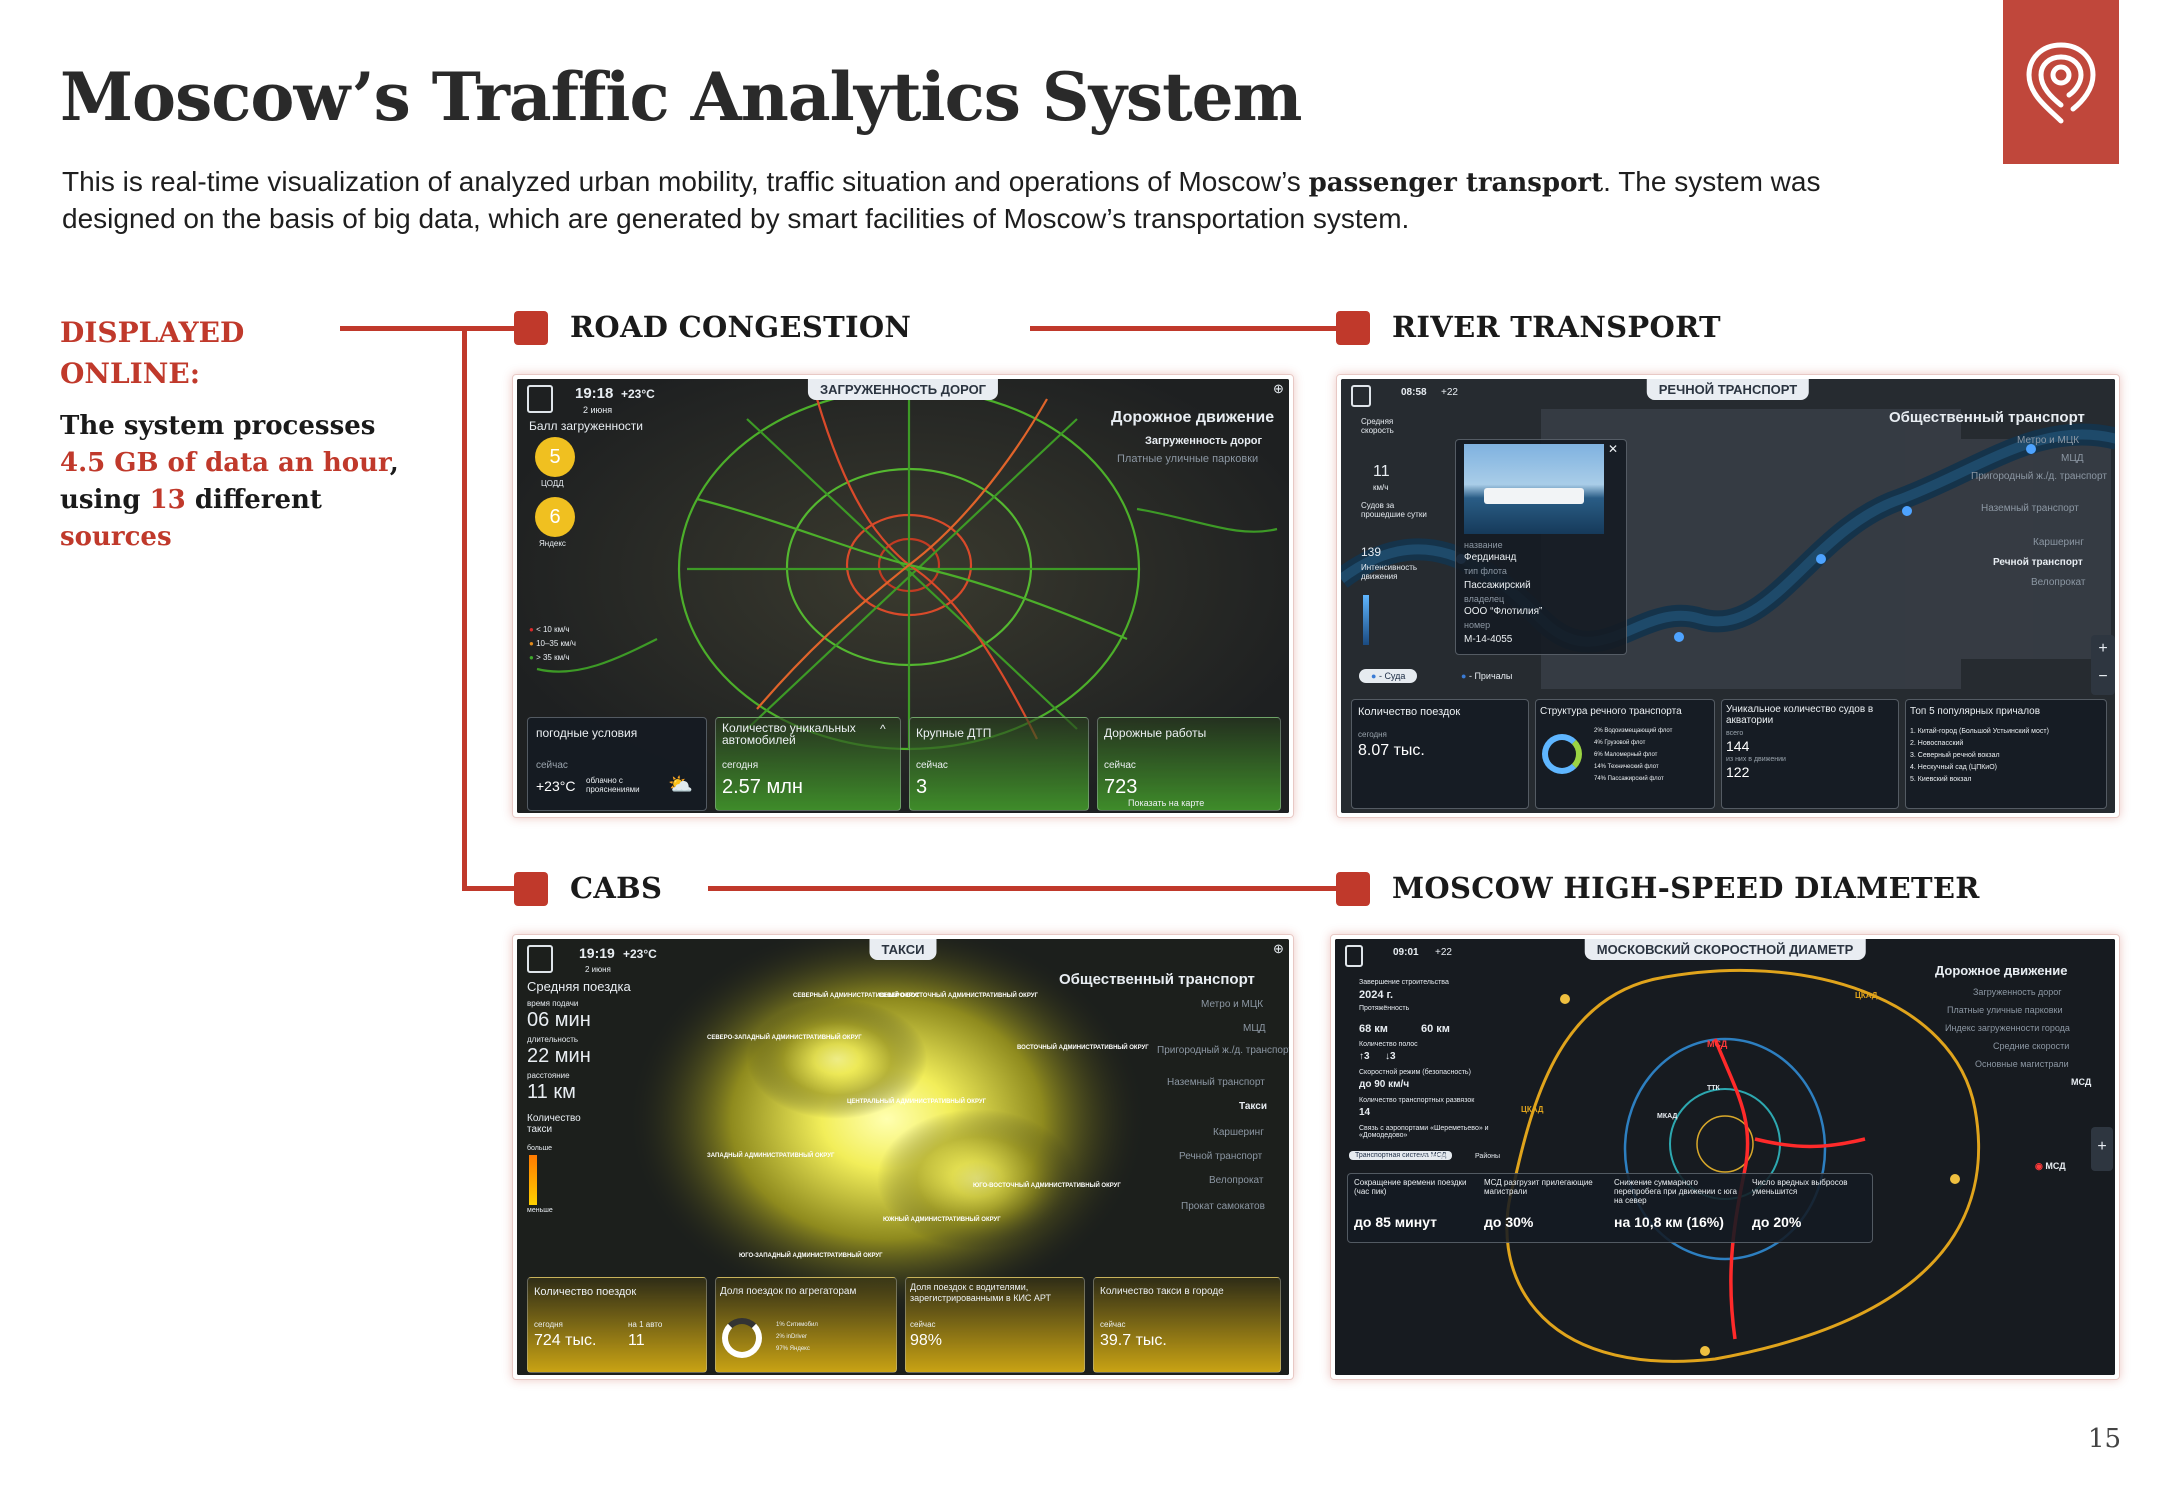 The width and height of the screenshot is (2167, 1500). What do you see at coordinates (741, 327) in the screenshot?
I see `section-label-road: ROAD CONGESTION` at bounding box center [741, 327].